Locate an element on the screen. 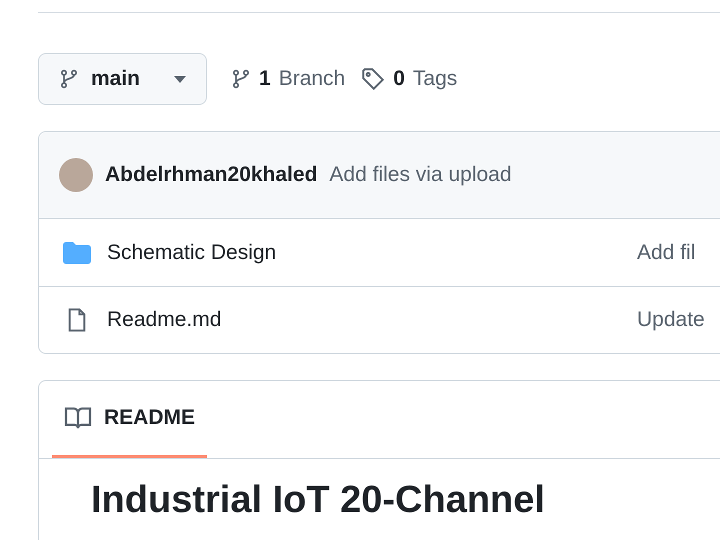 This screenshot has height=540, width=720. commit-message-link: Add fil is located at coordinates (666, 252).